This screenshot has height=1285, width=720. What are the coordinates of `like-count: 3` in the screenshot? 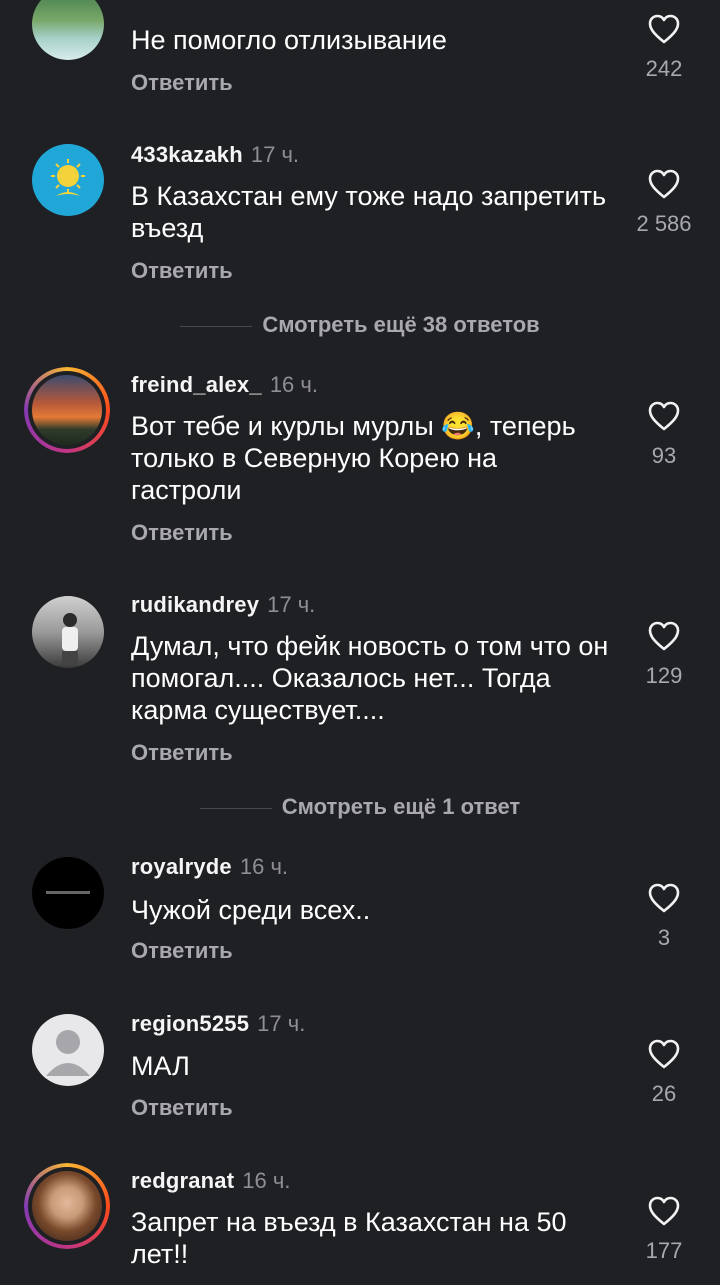 It's located at (664, 937).